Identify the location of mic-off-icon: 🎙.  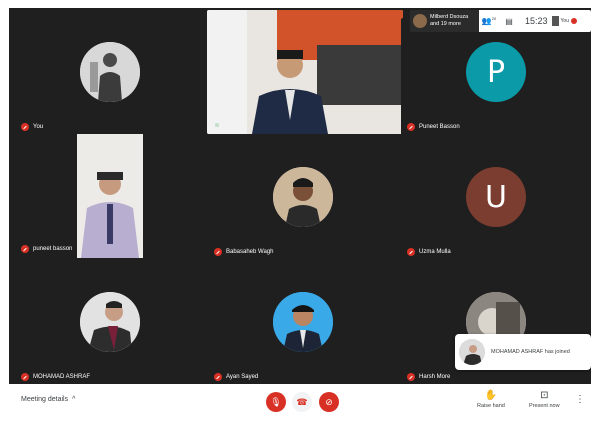
(276, 401).